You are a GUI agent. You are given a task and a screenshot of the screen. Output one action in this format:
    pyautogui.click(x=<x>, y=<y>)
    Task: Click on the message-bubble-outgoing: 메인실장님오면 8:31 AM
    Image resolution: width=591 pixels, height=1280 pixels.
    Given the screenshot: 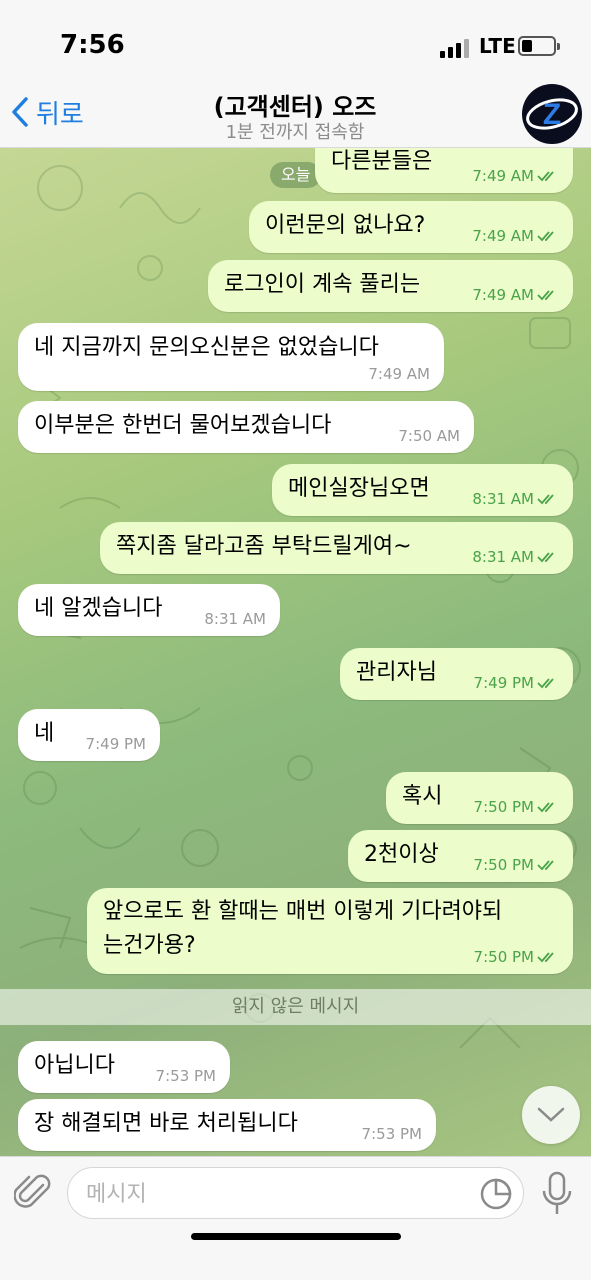 What is the action you would take?
    pyautogui.click(x=422, y=490)
    